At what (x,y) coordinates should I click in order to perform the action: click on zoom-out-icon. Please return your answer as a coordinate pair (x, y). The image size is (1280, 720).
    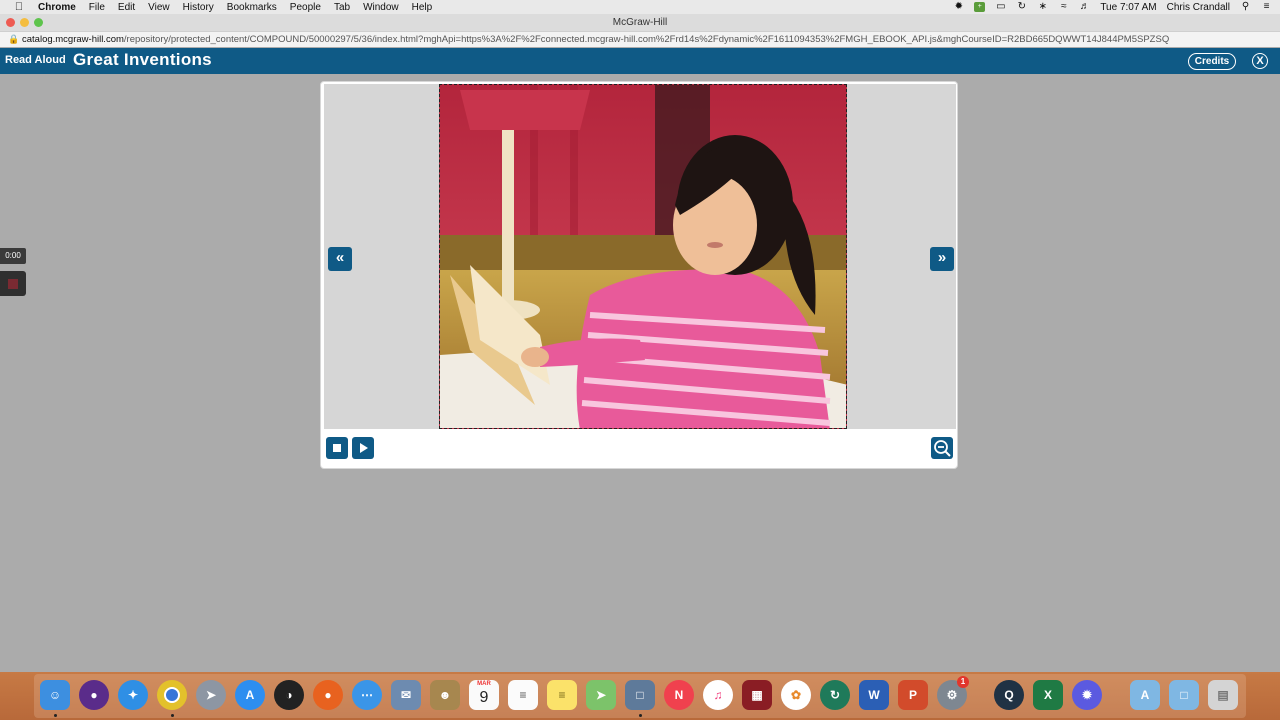
    Looking at the image, I should click on (942, 448).